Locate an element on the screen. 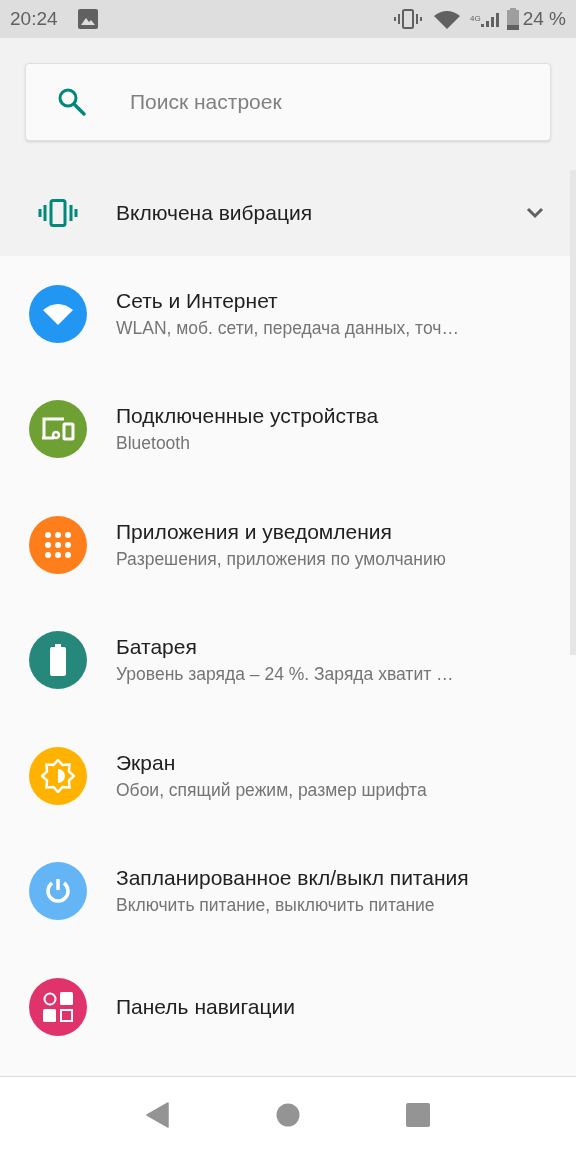  settings-item: Экран Обои, спящий режим, размер шрифта is located at coordinates (285, 776).